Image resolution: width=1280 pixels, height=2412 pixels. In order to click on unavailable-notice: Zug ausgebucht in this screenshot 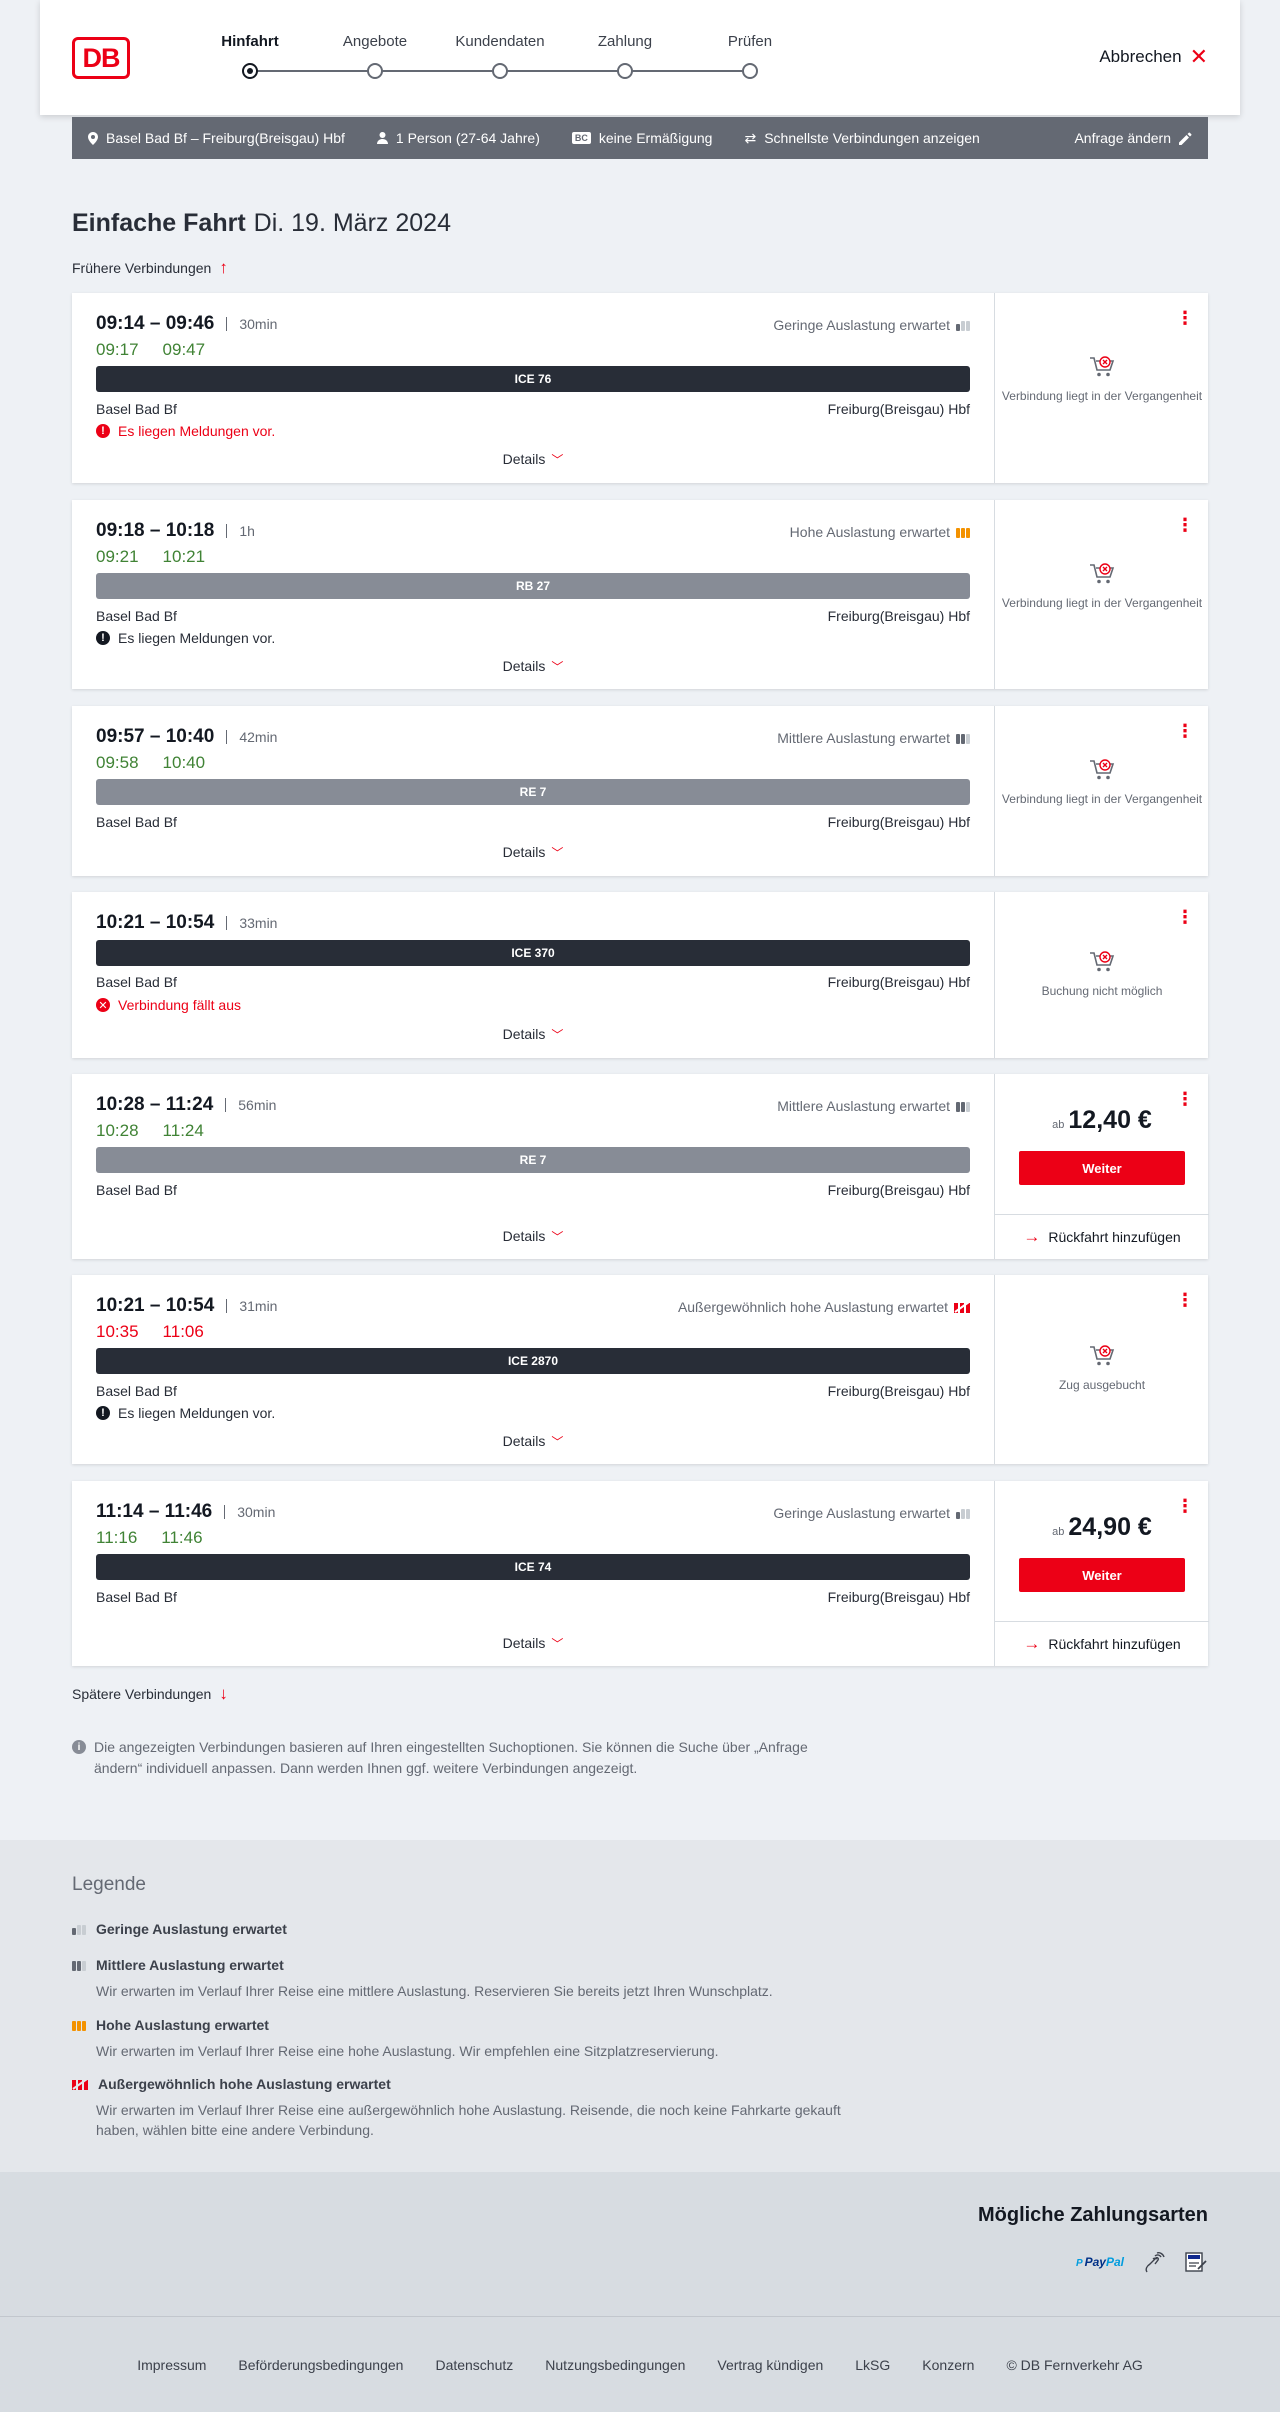, I will do `click(1102, 1368)`.